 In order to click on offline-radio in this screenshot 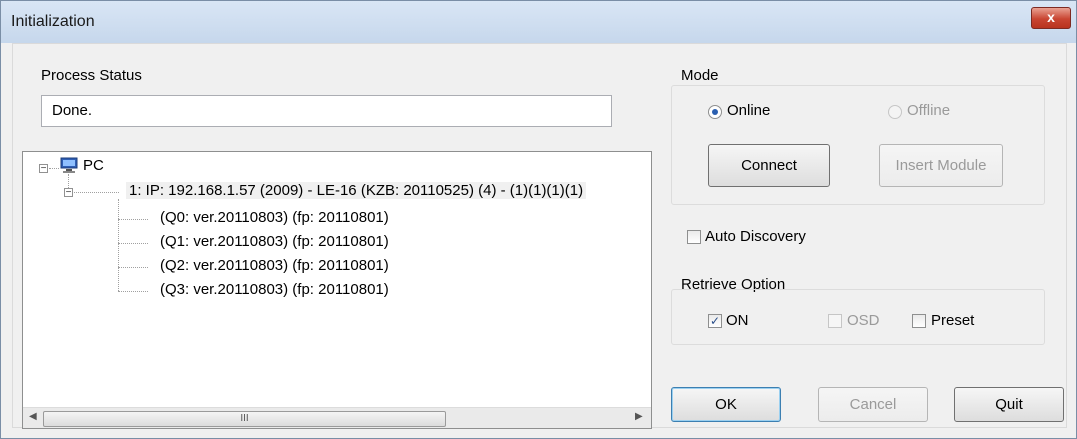, I will do `click(895, 112)`.